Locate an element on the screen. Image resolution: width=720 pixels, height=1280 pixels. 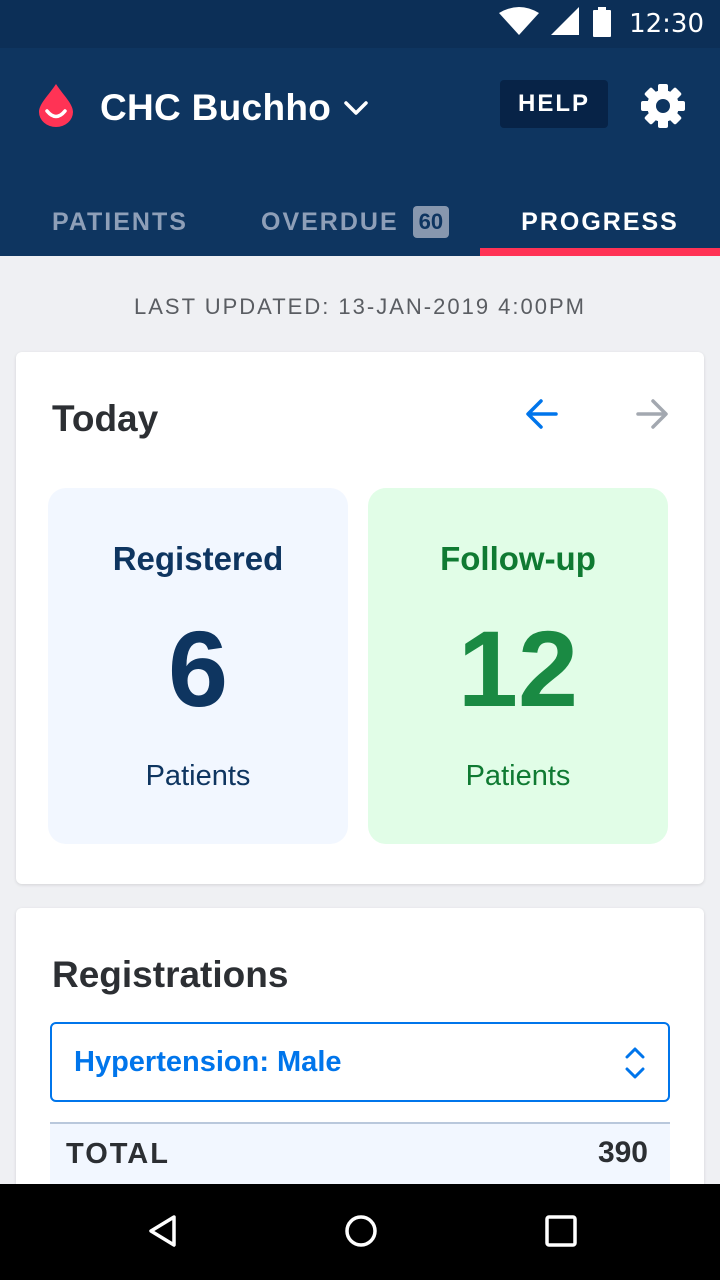
facility-selector: CHC Buchho is located at coordinates (202, 107).